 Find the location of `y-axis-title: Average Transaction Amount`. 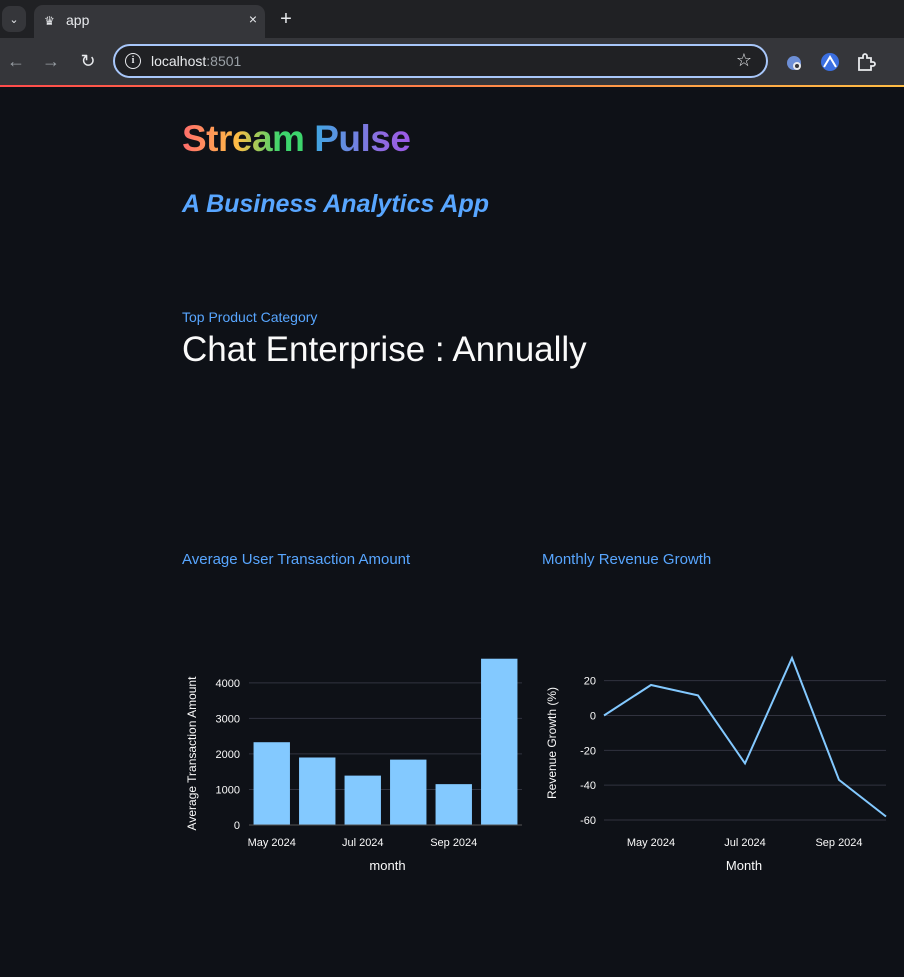

y-axis-title: Average Transaction Amount is located at coordinates (192, 753).